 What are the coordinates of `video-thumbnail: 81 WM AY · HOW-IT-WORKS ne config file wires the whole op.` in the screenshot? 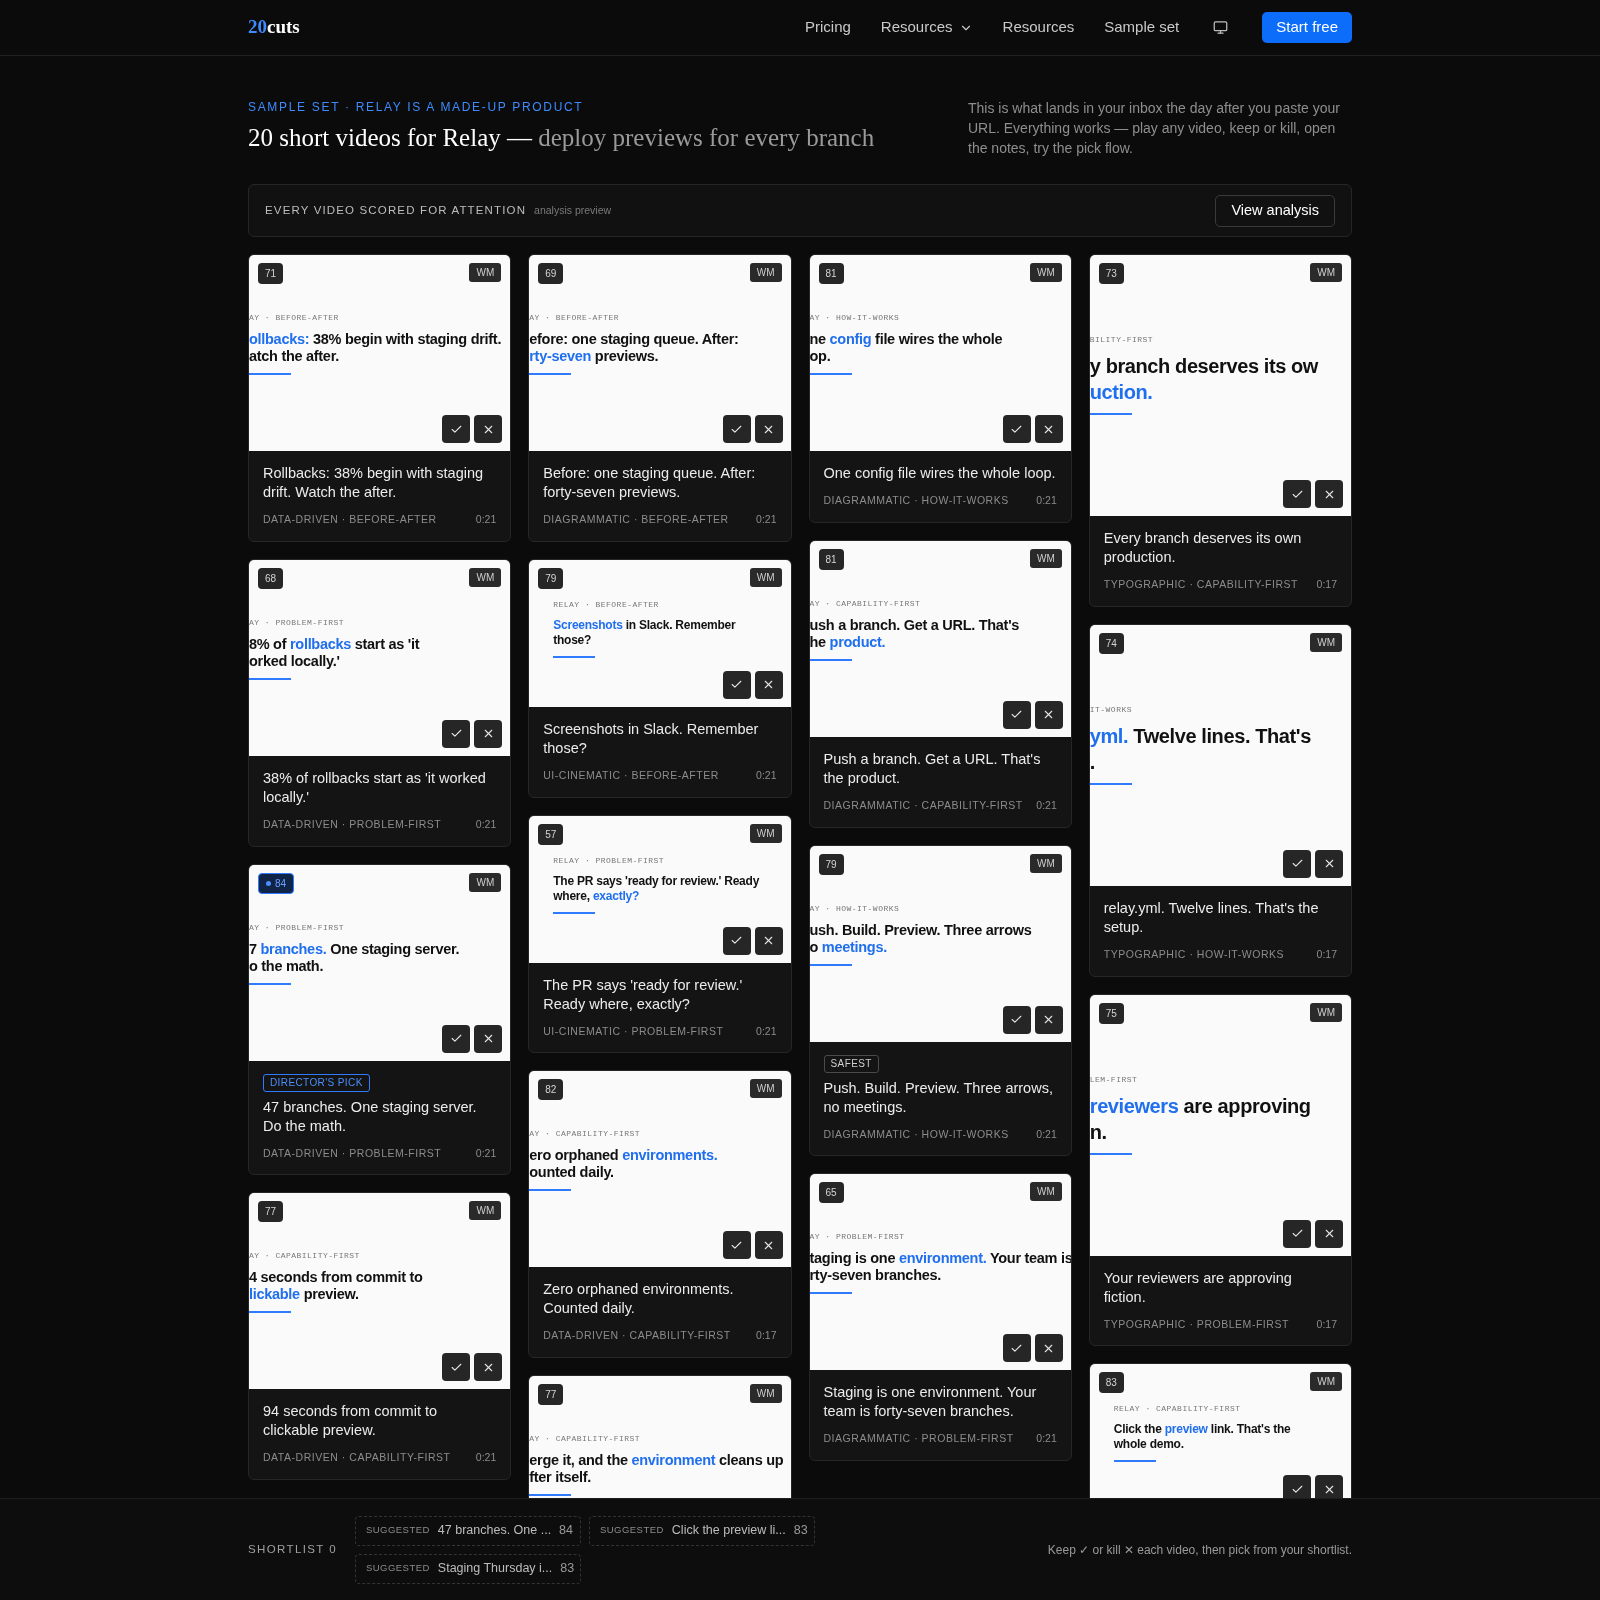 It's located at (940, 353).